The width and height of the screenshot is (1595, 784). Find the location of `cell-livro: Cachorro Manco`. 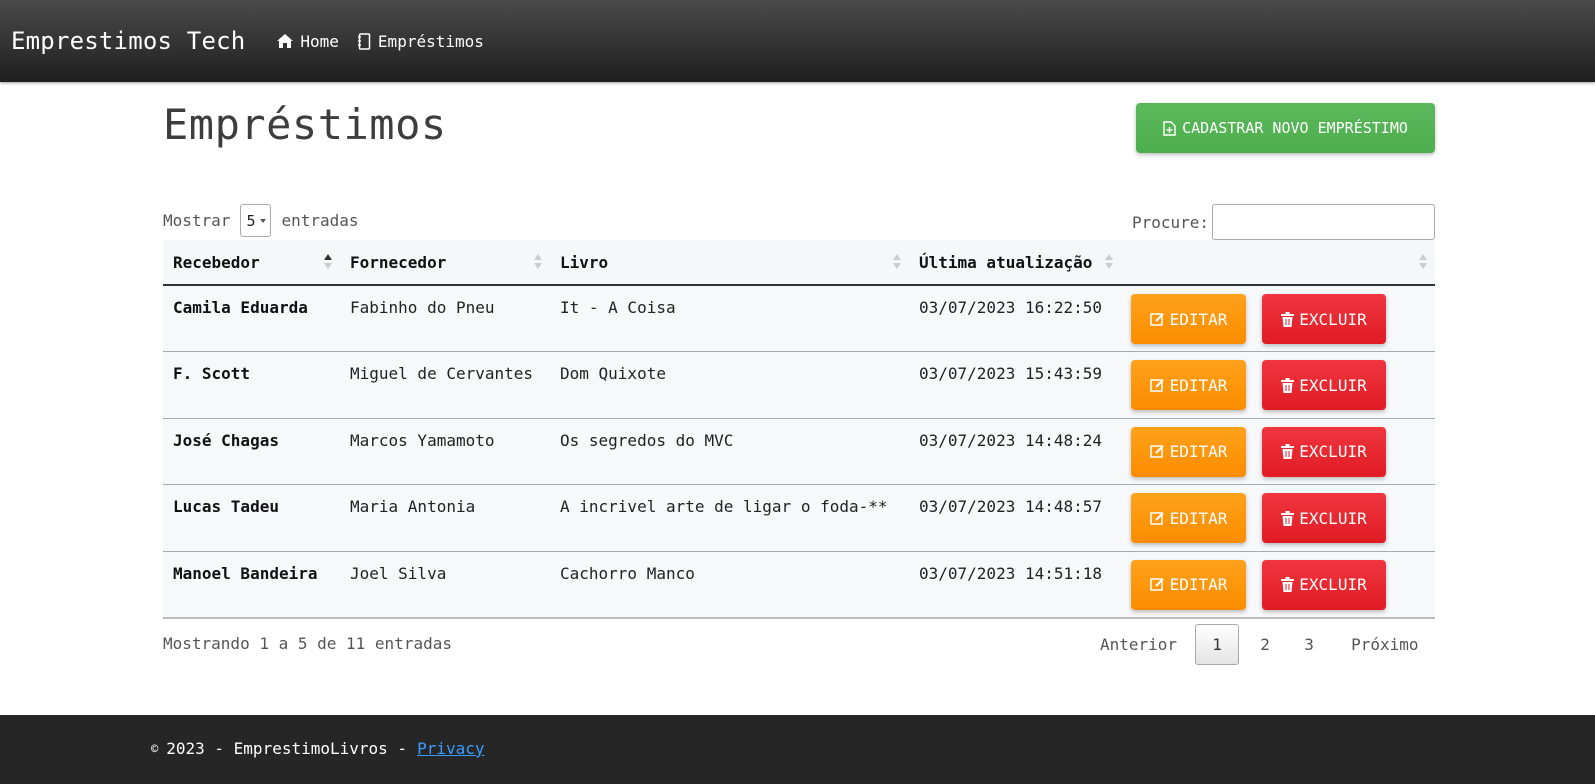

cell-livro: Cachorro Manco is located at coordinates (627, 573).